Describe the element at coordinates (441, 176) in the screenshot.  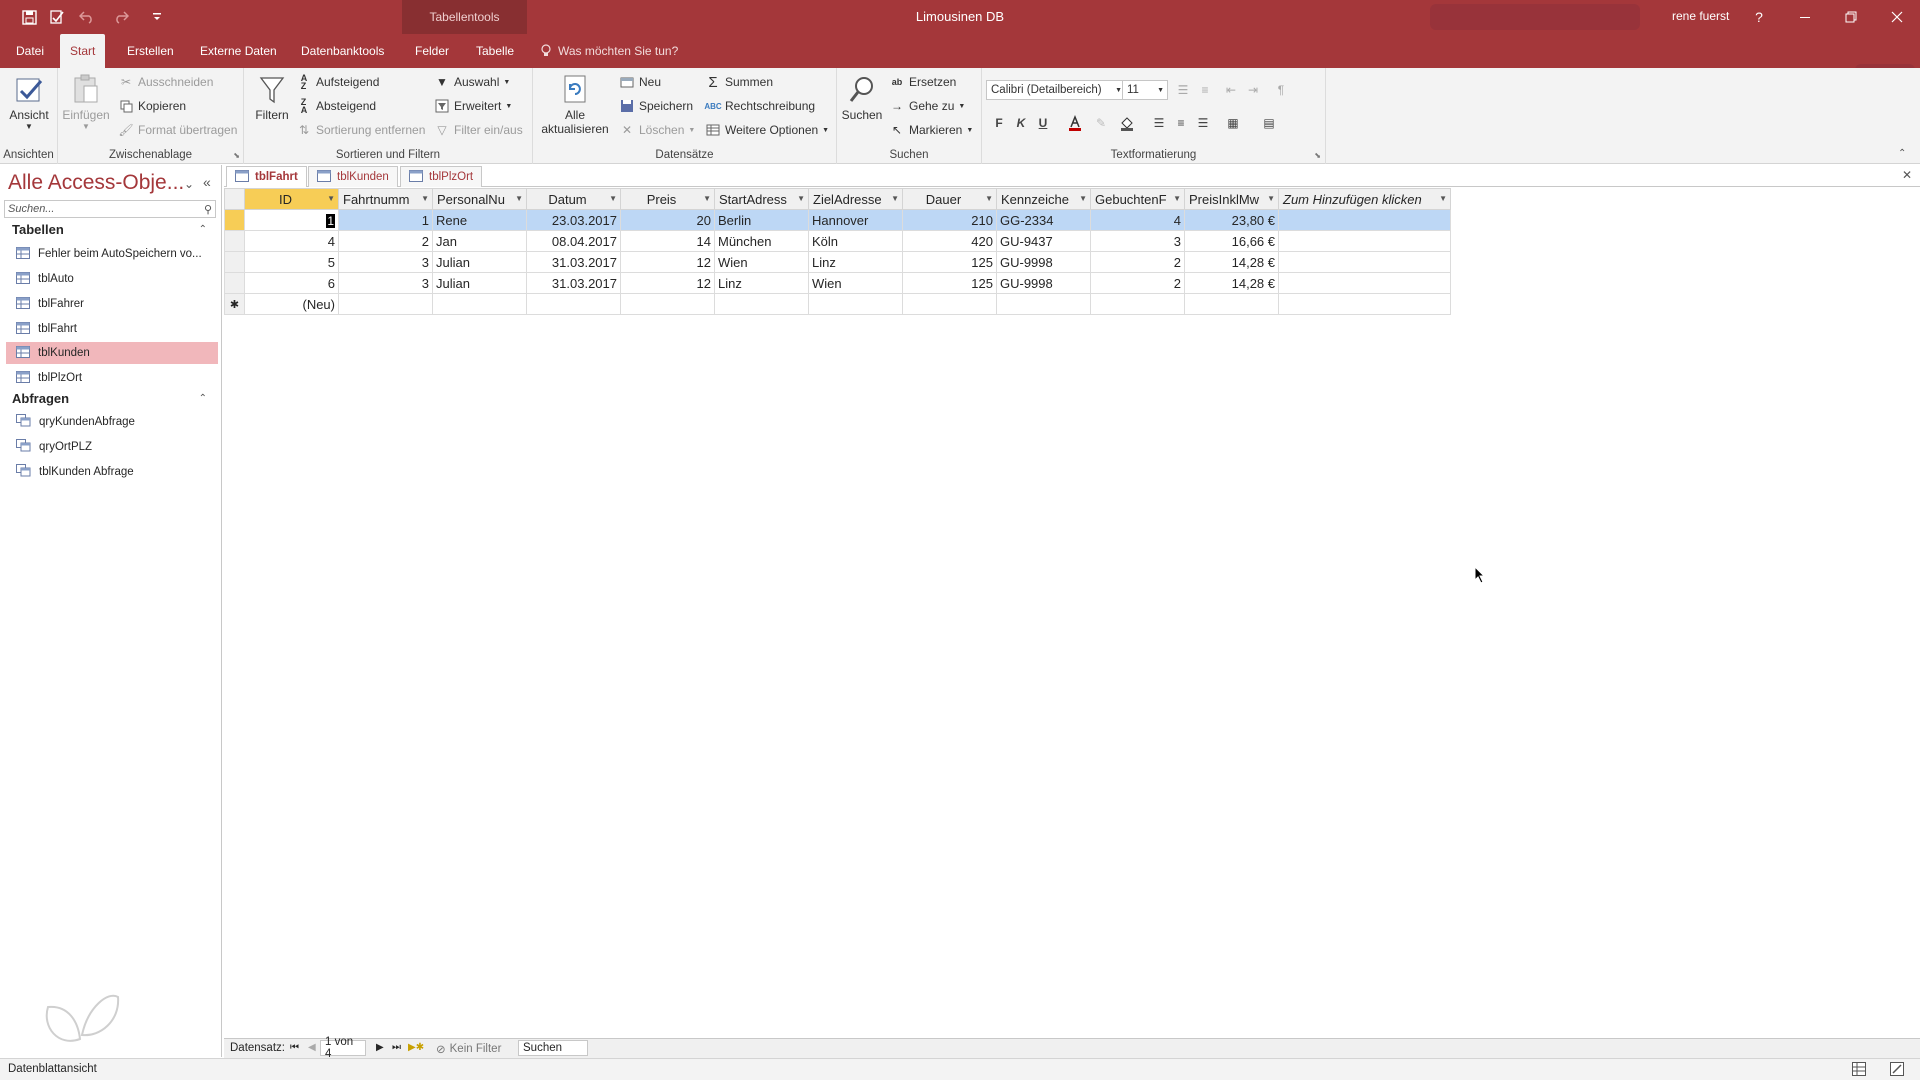
I see `doc-tab-tblplzort: tblPlzOrt` at that location.